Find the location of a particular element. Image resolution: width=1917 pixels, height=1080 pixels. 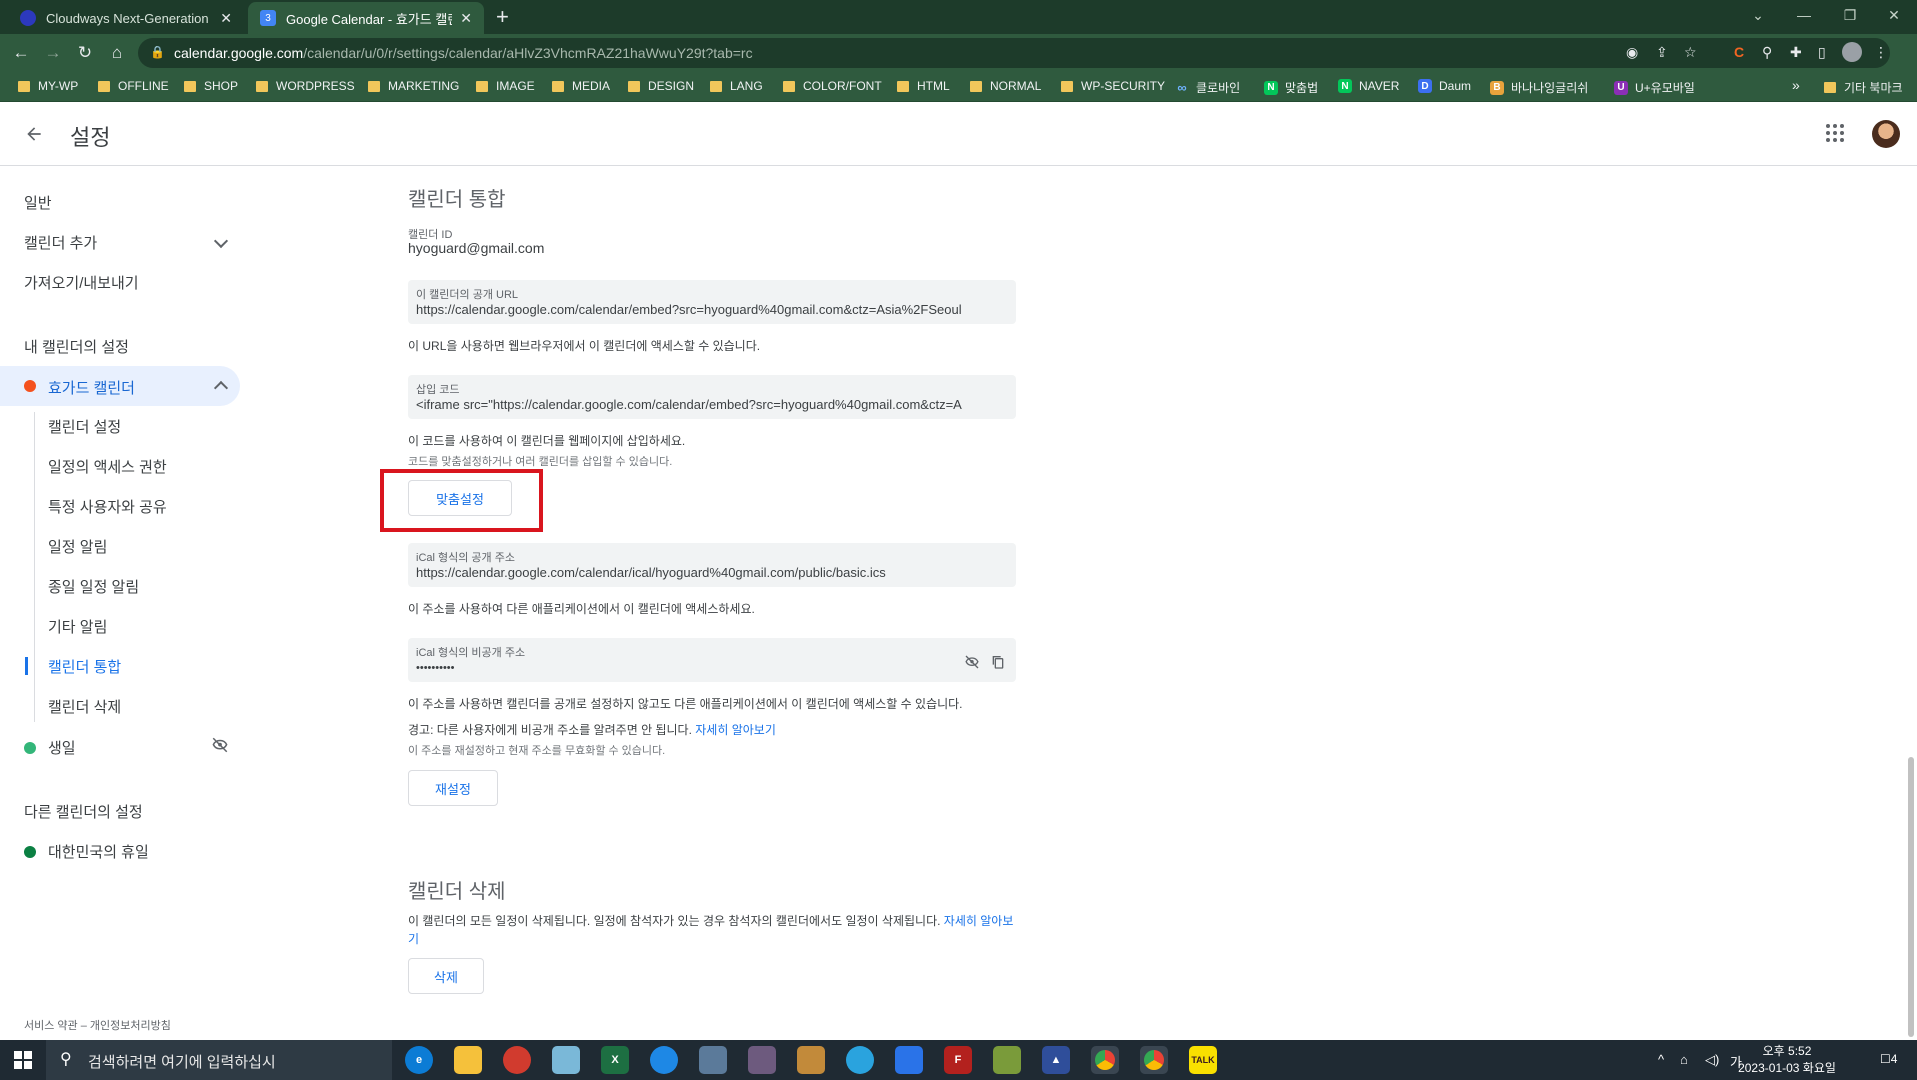

home-icon: ⌂ is located at coordinates (117, 53).